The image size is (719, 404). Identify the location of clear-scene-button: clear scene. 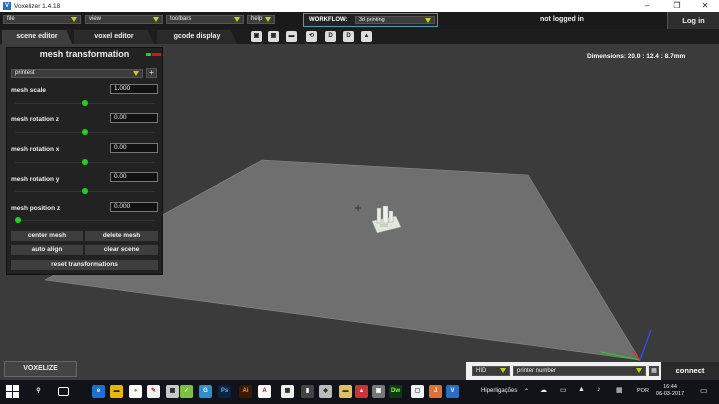
(121, 250).